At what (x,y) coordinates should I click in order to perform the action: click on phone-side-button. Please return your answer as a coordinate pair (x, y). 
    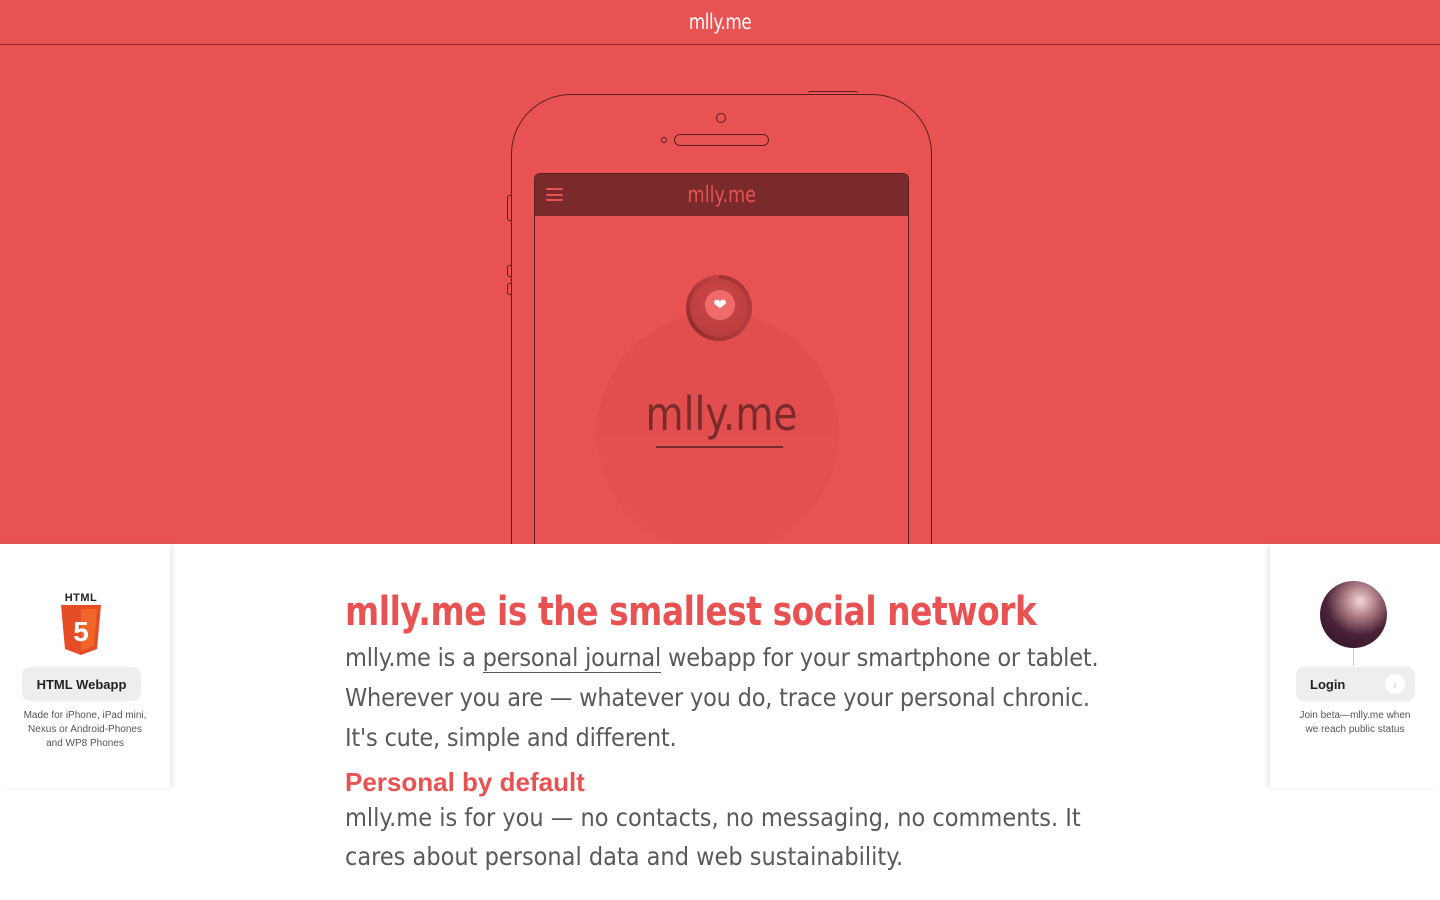
    Looking at the image, I should click on (509, 208).